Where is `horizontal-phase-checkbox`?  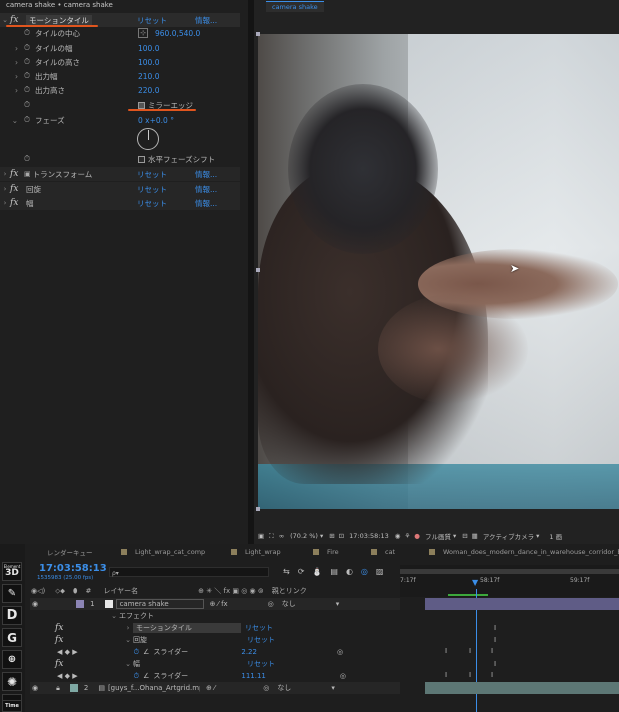
horizontal-phase-checkbox is located at coordinates (141, 159).